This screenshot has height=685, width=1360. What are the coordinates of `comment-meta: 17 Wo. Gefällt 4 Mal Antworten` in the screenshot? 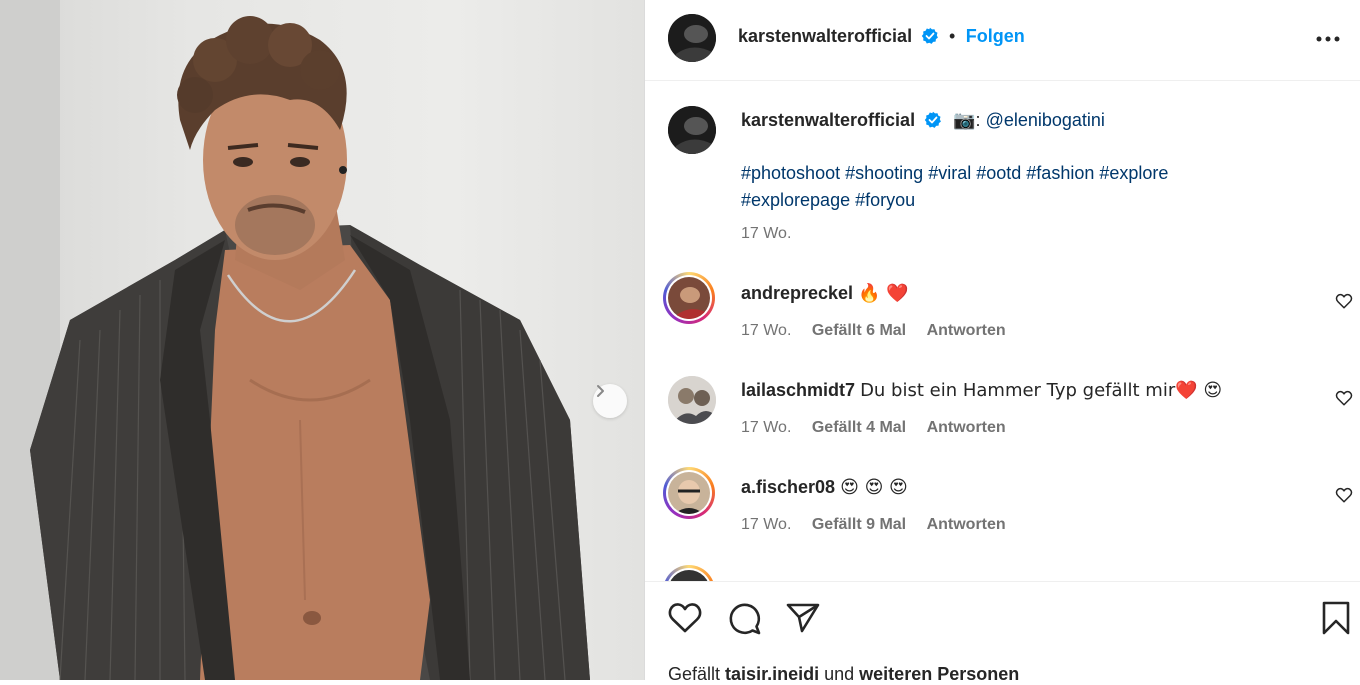 It's located at (881, 428).